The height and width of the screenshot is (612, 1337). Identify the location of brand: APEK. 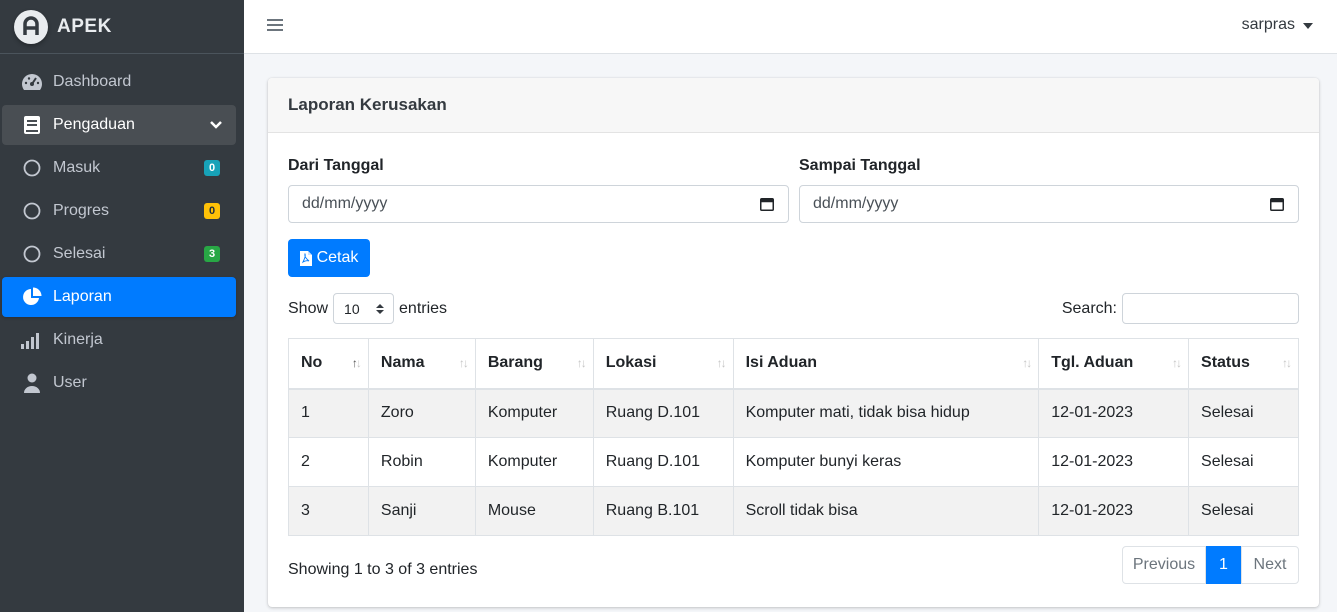
(122, 27).